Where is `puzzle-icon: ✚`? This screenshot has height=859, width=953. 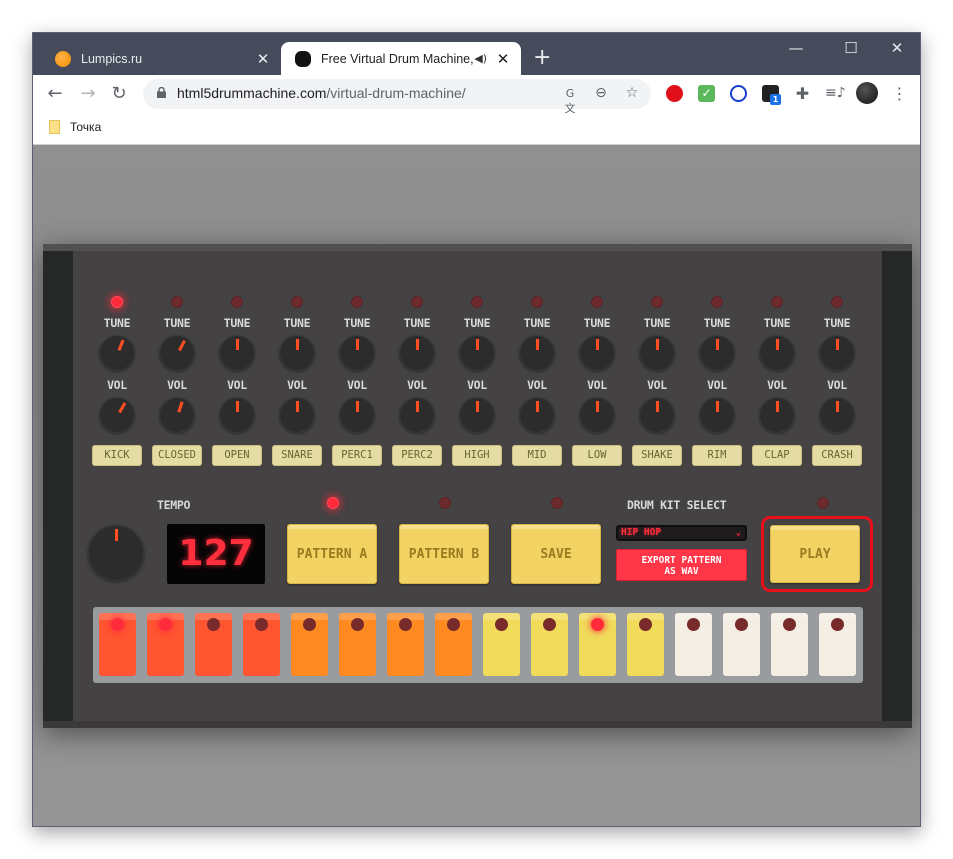 puzzle-icon: ✚ is located at coordinates (802, 93).